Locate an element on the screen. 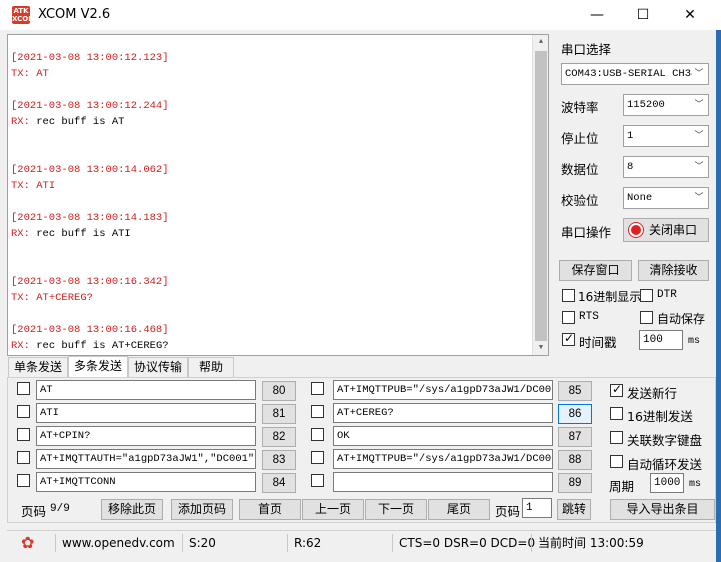 This screenshot has width=721, height=562. prev-page-button: 上一页 is located at coordinates (333, 509).